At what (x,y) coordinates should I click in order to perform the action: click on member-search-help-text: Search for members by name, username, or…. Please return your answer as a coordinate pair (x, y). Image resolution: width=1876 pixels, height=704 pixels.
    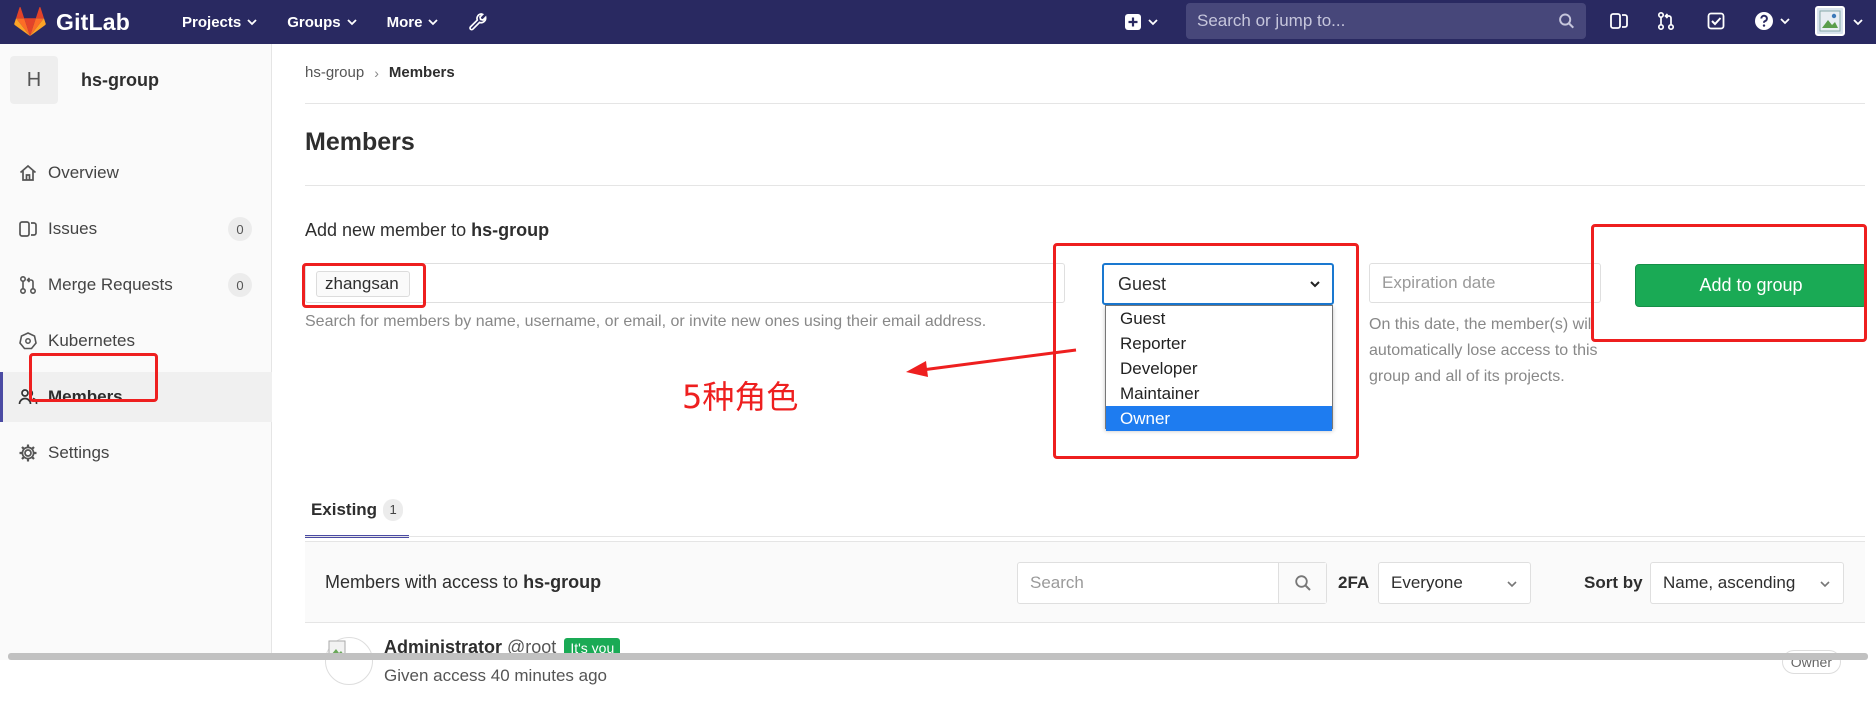
    Looking at the image, I should click on (646, 321).